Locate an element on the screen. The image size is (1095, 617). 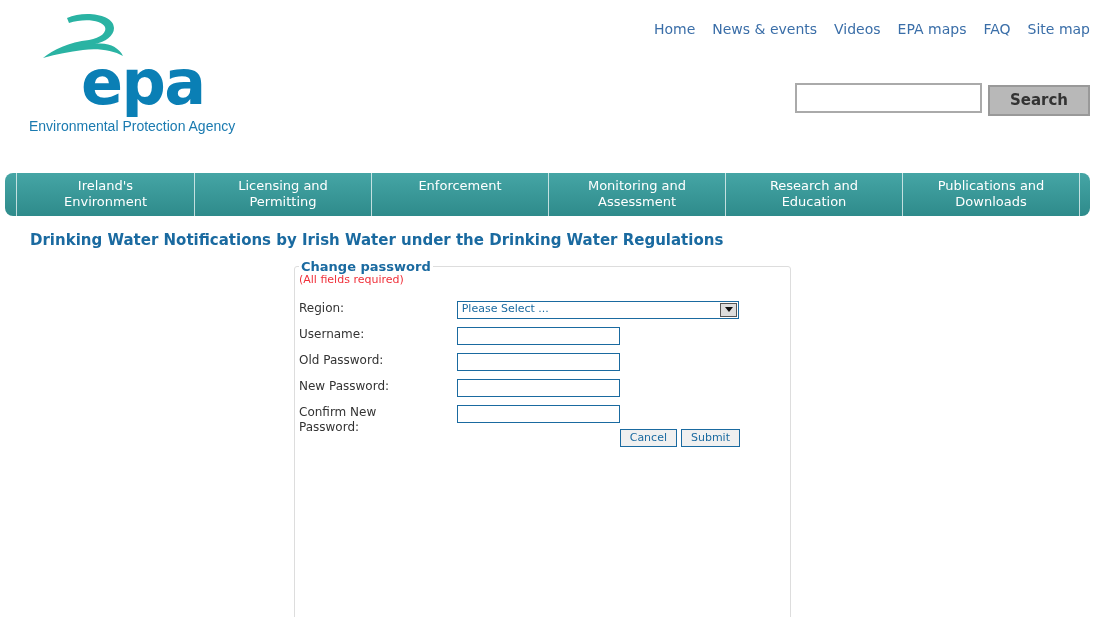
form-legend: Change password is located at coordinates (366, 266).